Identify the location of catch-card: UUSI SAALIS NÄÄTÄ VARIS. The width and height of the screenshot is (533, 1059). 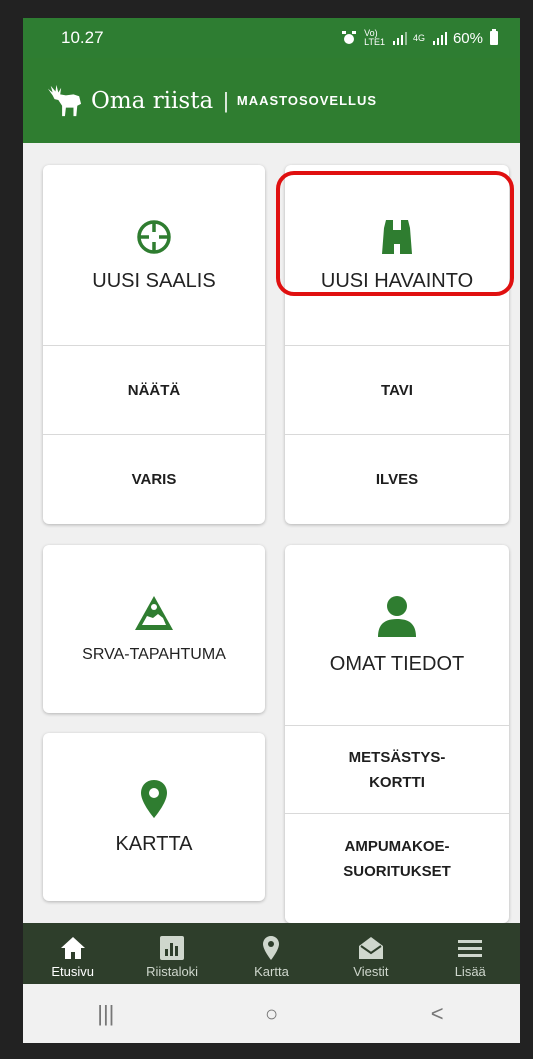
(154, 344).